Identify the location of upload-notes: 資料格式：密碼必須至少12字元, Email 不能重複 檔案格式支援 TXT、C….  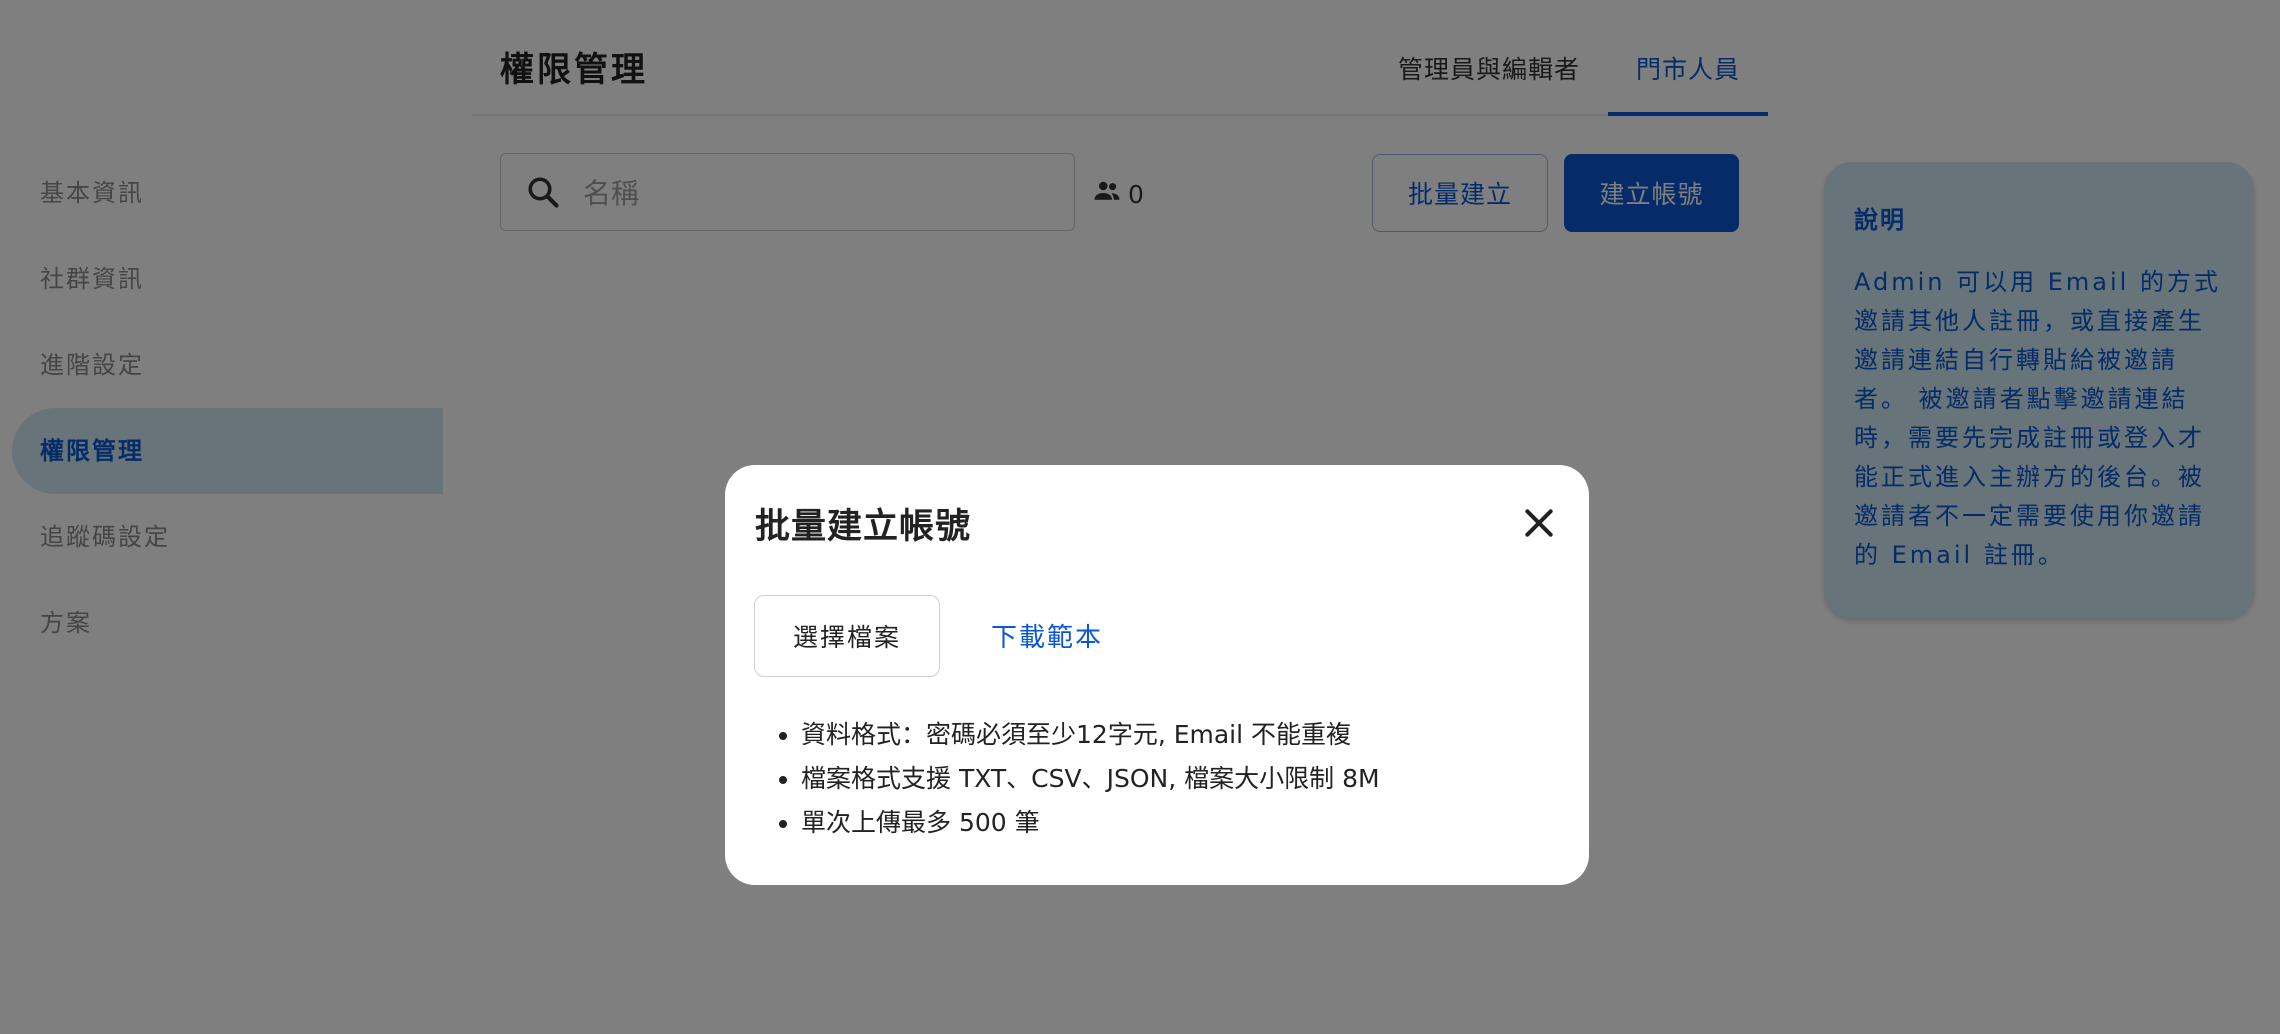
(1075, 779).